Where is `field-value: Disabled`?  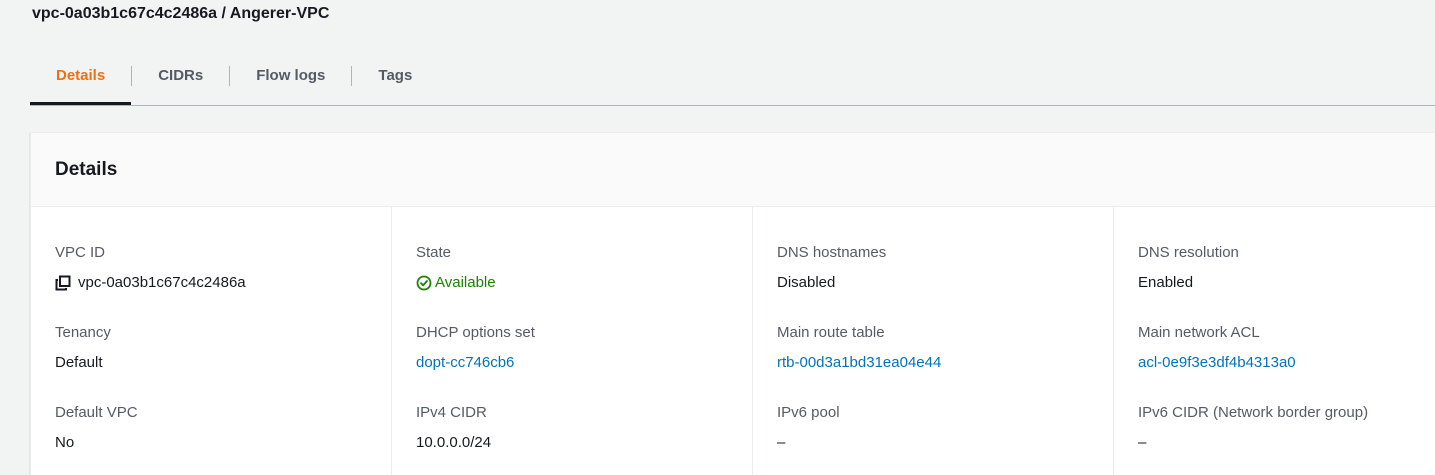
field-value: Disabled is located at coordinates (806, 282).